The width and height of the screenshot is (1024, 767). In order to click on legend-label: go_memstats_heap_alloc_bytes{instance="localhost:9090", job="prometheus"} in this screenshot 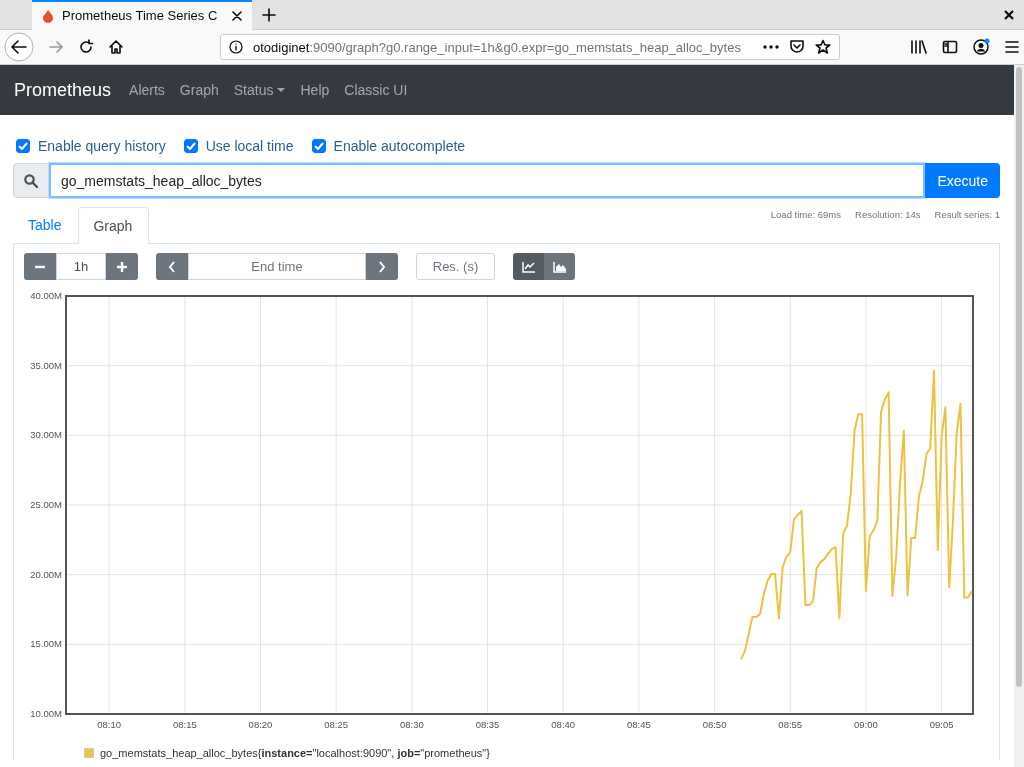, I will do `click(295, 753)`.